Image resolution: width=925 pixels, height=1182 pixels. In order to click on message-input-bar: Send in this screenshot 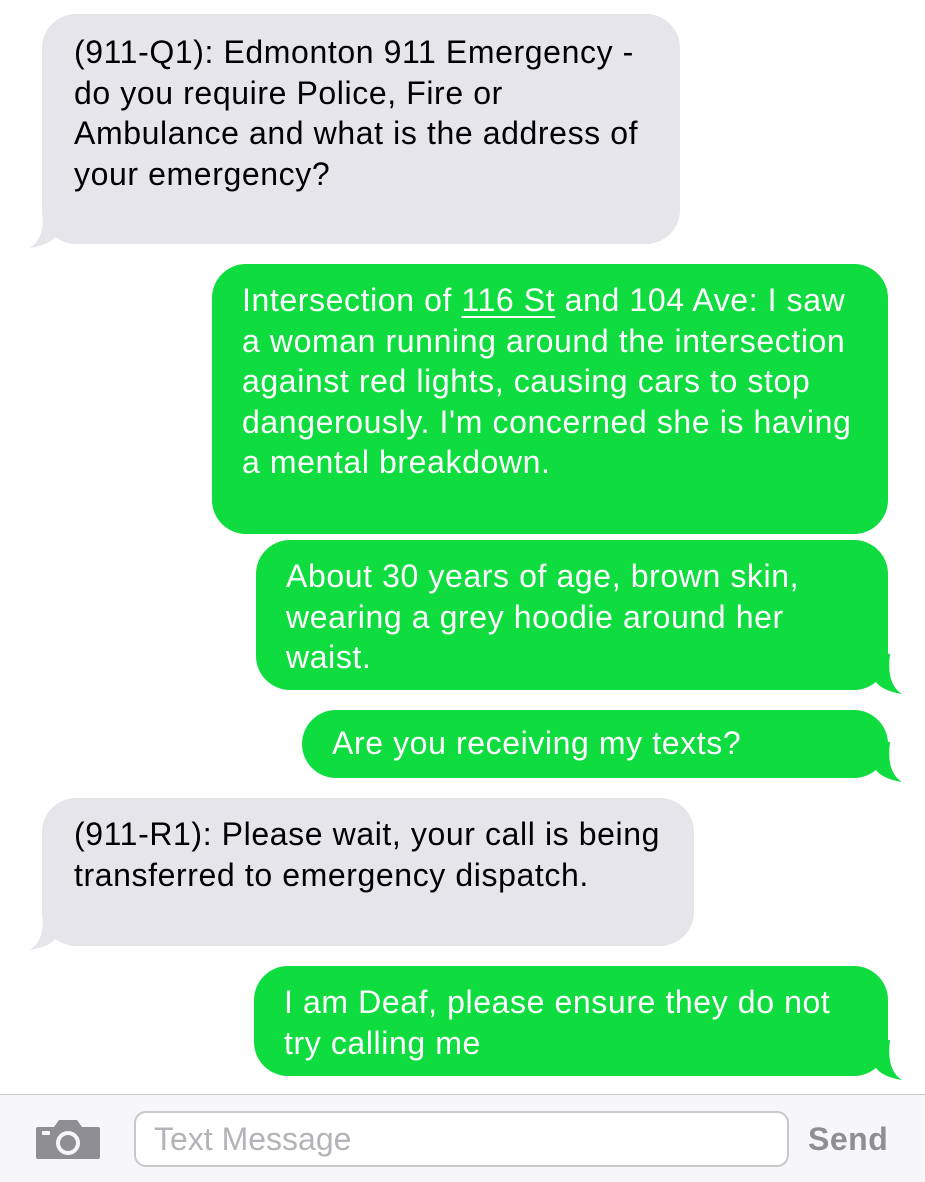, I will do `click(462, 1138)`.